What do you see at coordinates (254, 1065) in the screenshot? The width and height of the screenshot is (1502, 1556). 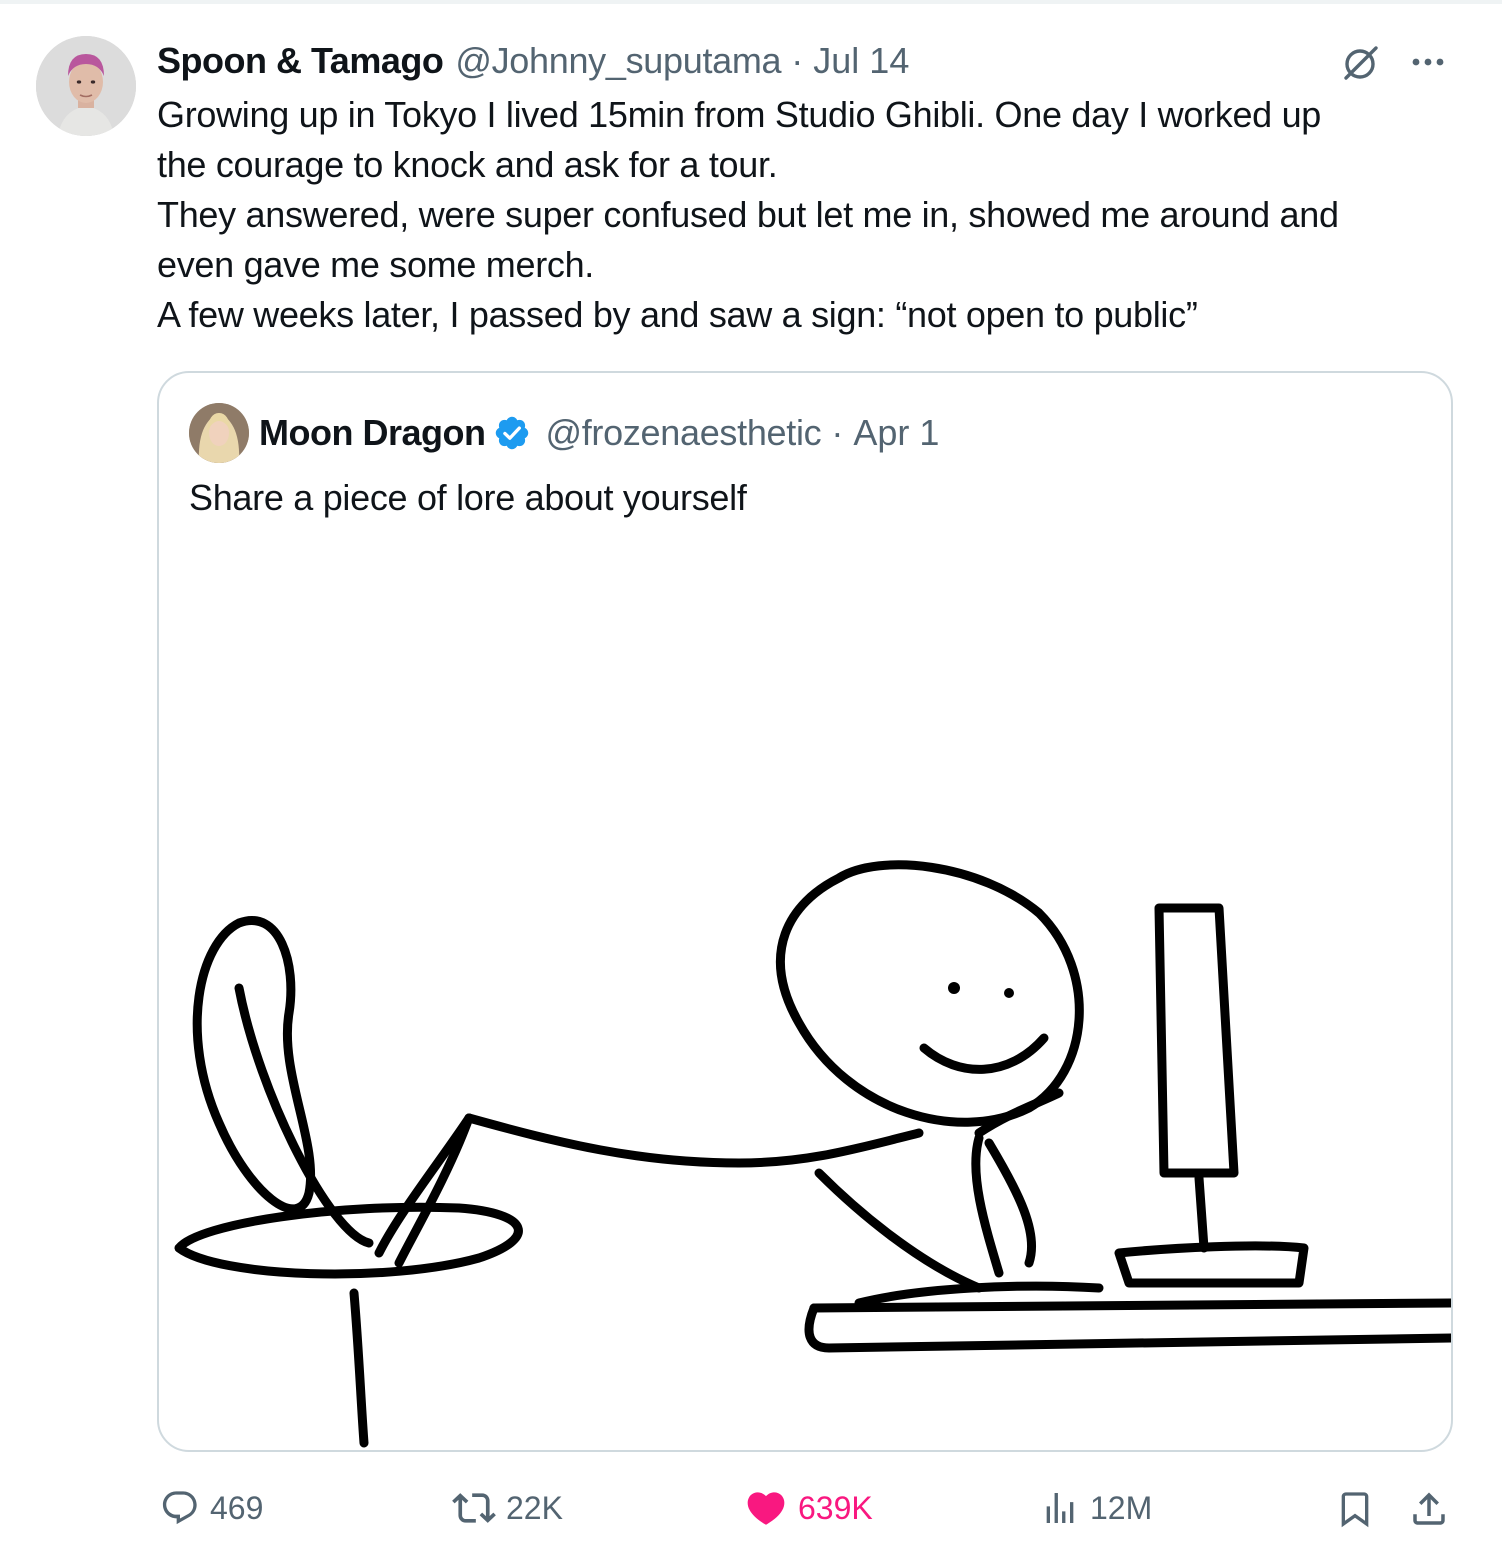 I see `chair-back` at bounding box center [254, 1065].